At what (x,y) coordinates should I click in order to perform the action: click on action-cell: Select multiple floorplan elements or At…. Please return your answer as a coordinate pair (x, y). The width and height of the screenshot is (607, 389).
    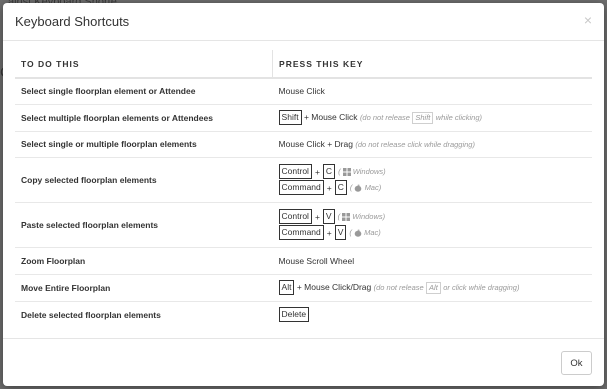
    Looking at the image, I should click on (144, 117).